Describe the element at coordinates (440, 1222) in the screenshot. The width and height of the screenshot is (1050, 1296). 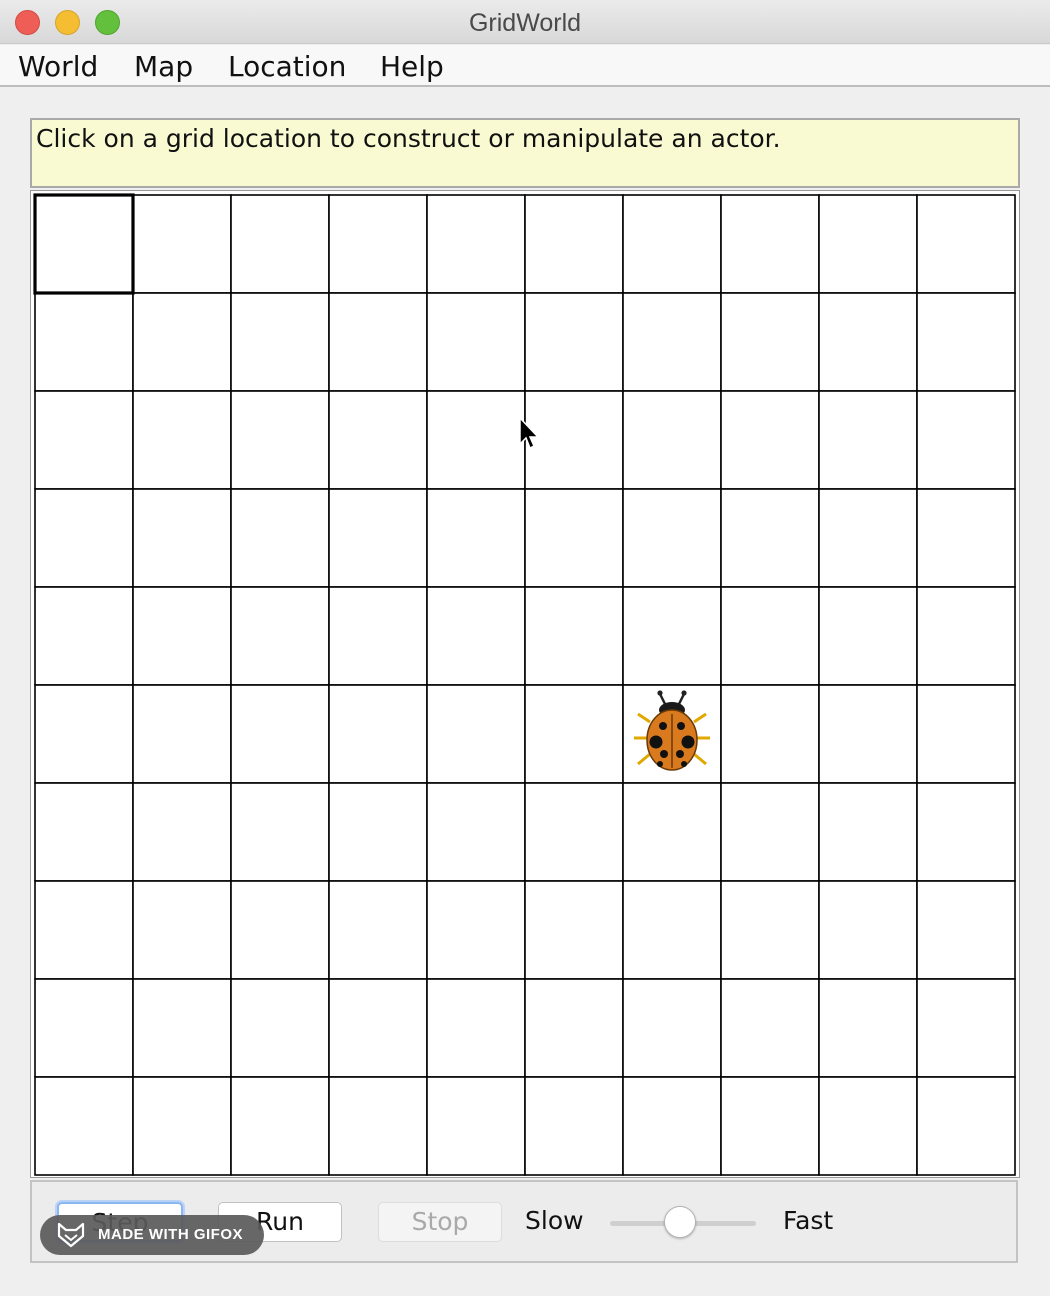
I see `stop-button: Stop` at that location.